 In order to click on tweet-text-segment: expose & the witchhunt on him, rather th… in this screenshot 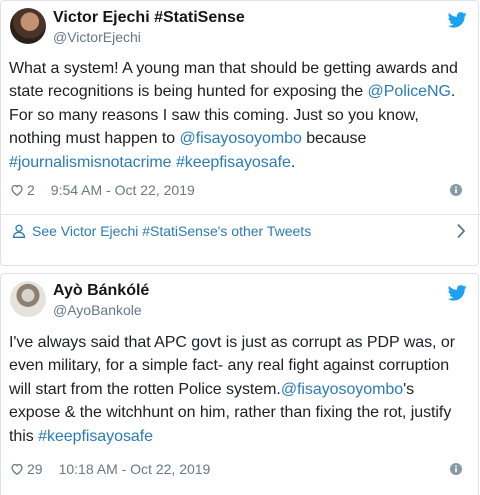, I will do `click(230, 413)`.